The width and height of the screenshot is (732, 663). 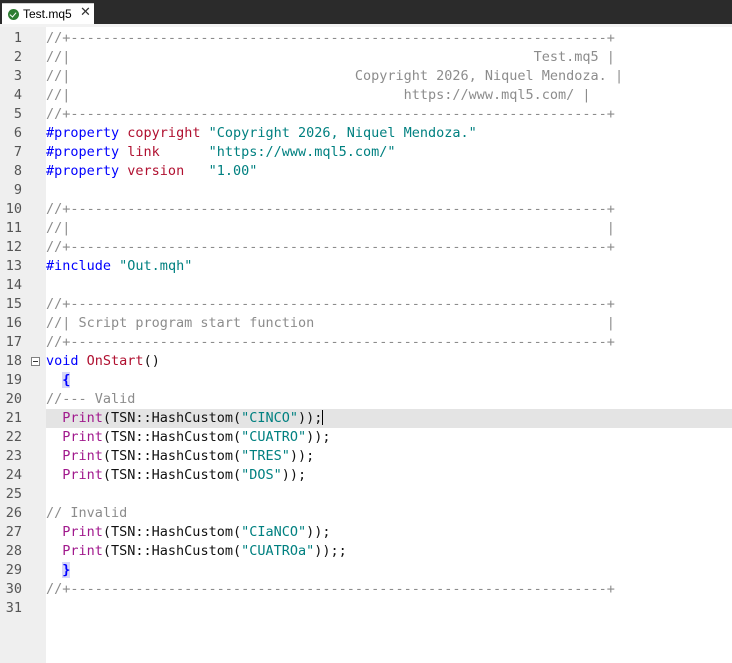 I want to click on line-number: 9, so click(x=17, y=190).